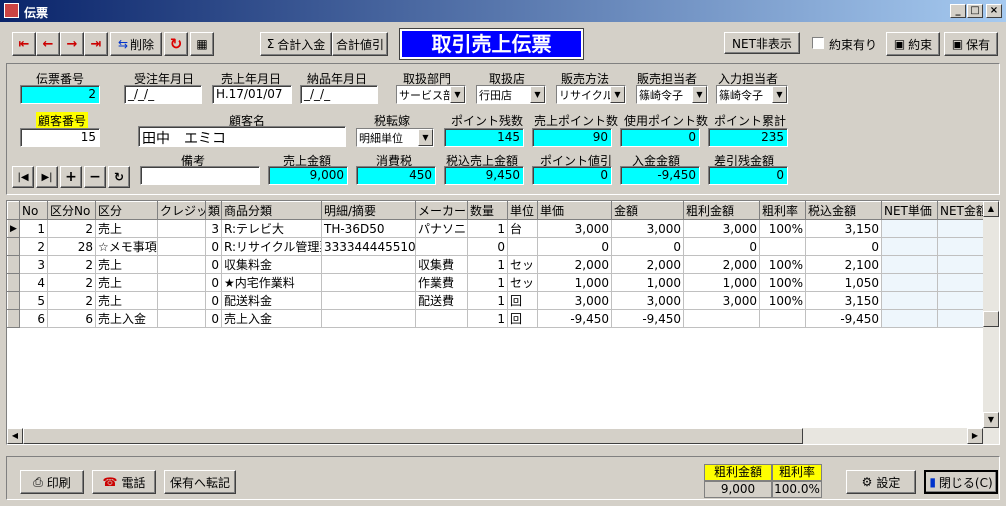 This screenshot has height=506, width=1006. Describe the element at coordinates (971, 44) in the screenshot. I see `hold-button: ▣ 保有` at that location.